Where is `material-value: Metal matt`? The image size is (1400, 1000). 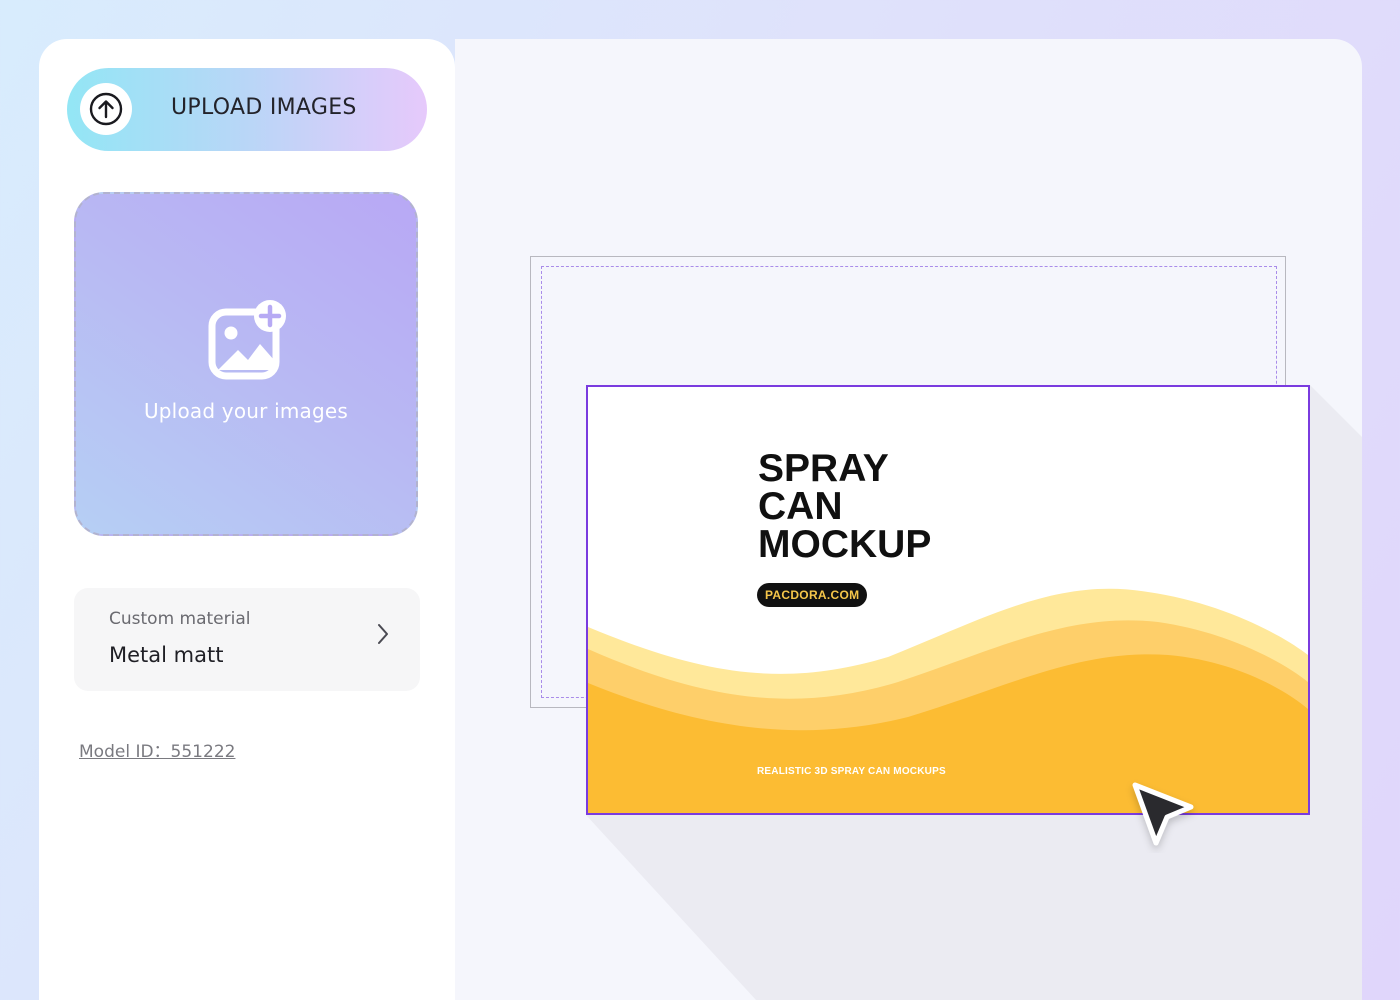 material-value: Metal matt is located at coordinates (166, 655).